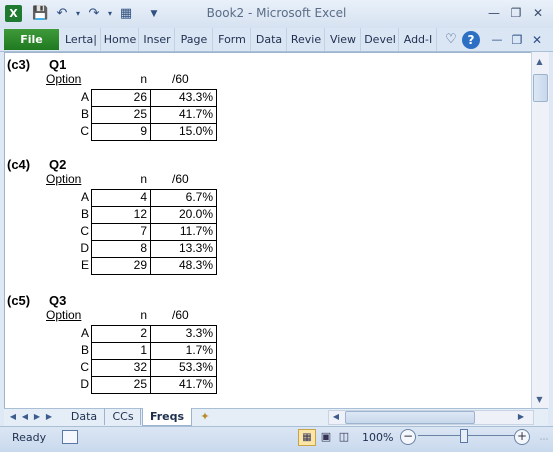 This screenshot has width=553, height=452. What do you see at coordinates (31, 39) in the screenshot?
I see `file-tab: File` at bounding box center [31, 39].